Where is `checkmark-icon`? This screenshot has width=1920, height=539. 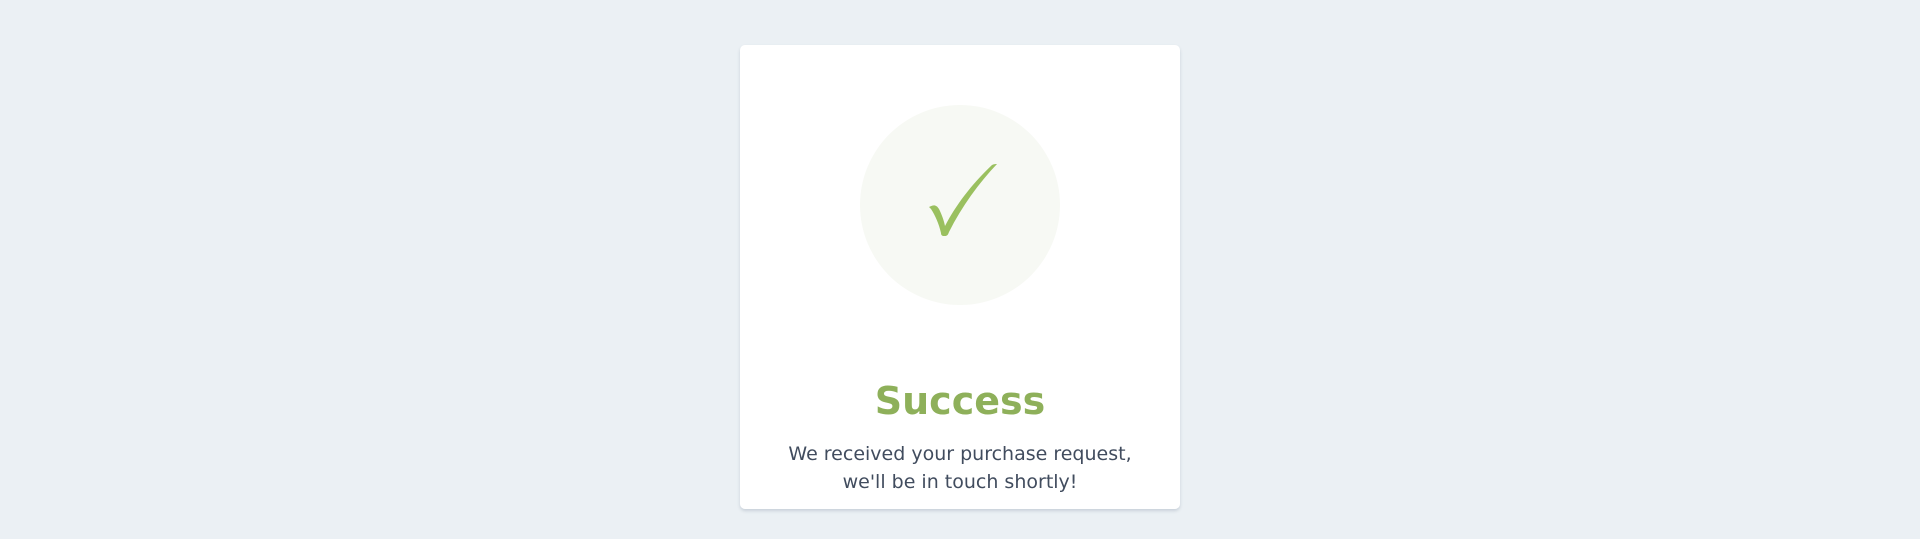
checkmark-icon is located at coordinates (963, 200).